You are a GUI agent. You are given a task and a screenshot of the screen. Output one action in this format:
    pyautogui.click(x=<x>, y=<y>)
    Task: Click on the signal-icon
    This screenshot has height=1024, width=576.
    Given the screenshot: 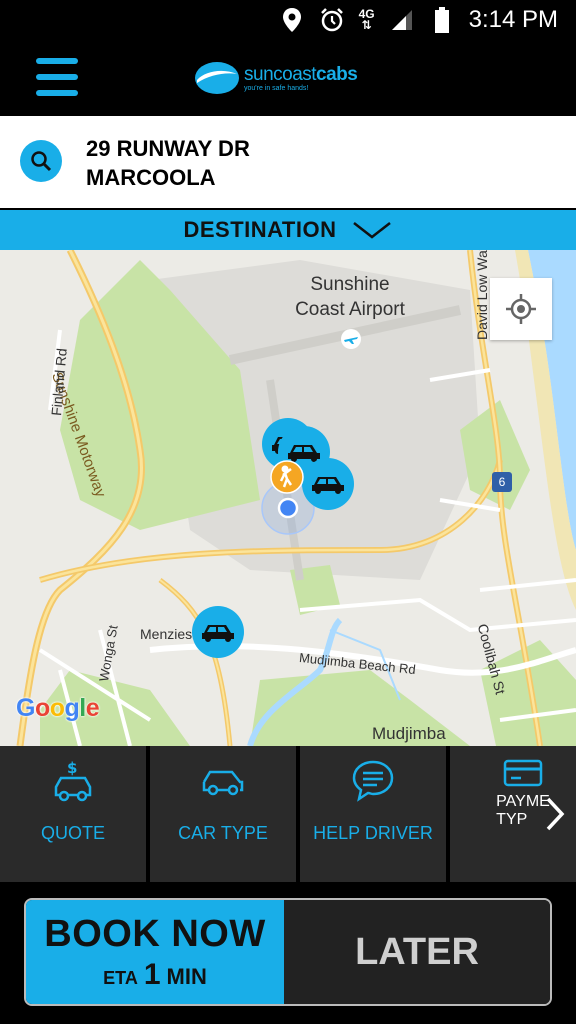 What is the action you would take?
    pyautogui.click(x=402, y=20)
    